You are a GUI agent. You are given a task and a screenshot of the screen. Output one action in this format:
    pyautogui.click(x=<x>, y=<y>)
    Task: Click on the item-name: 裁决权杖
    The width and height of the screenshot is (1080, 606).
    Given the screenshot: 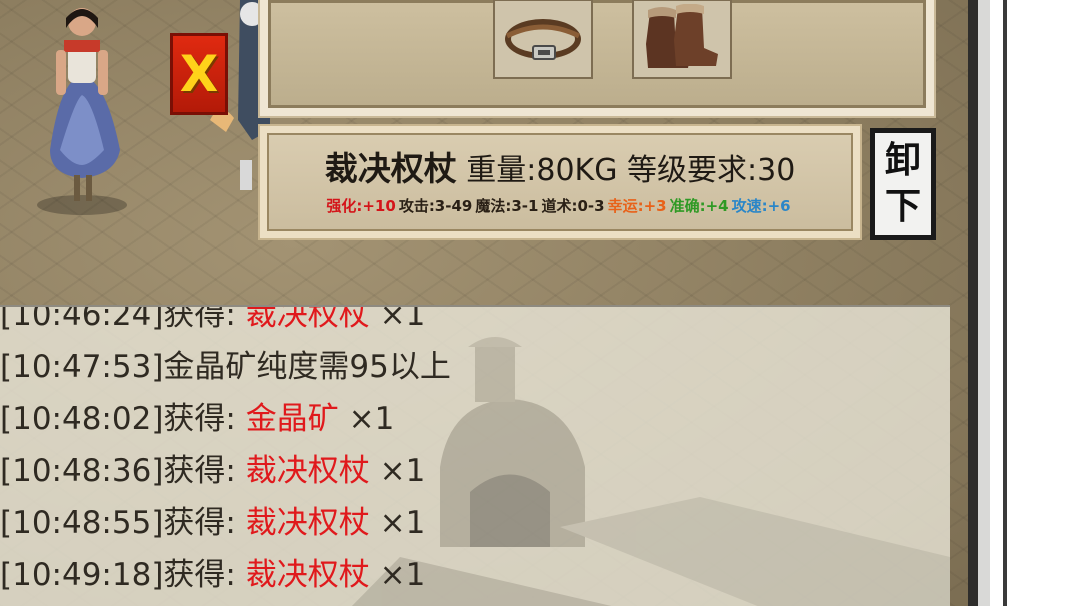 What is the action you would take?
    pyautogui.click(x=390, y=168)
    